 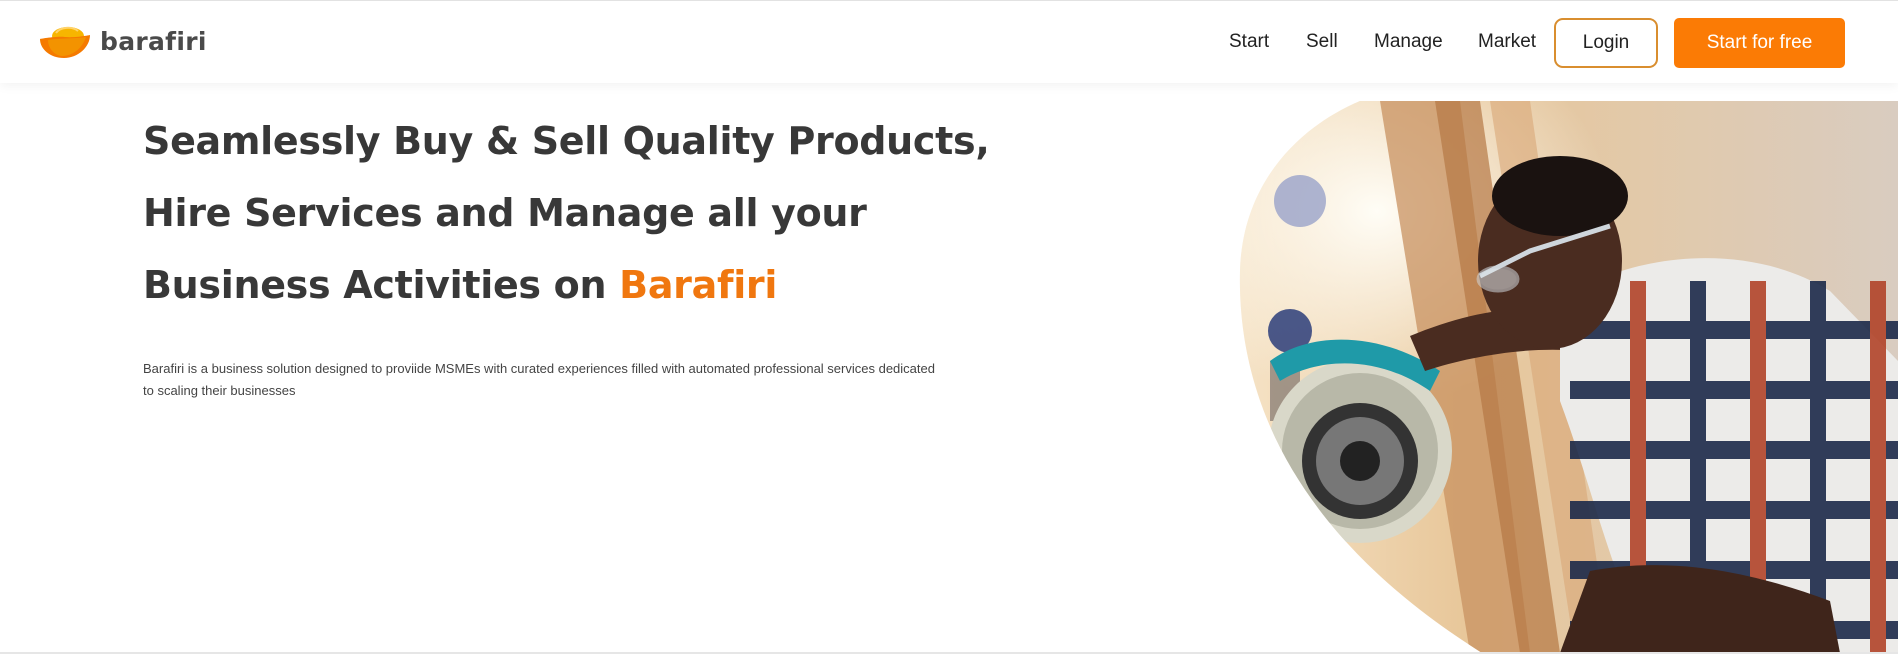 I want to click on brand-logo-link: barafiri, so click(x=123, y=43).